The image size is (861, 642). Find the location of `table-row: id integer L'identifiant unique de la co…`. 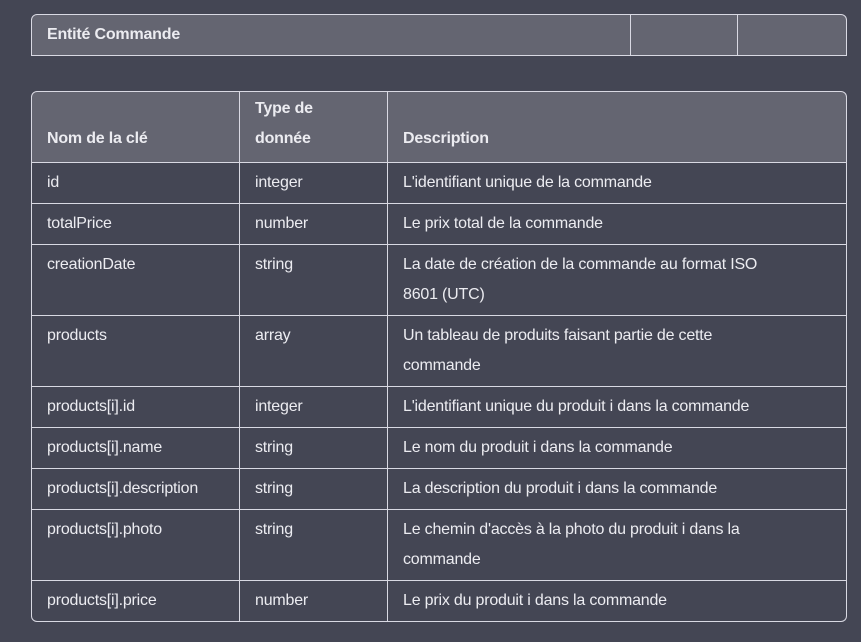

table-row: id integer L'identifiant unique de la co… is located at coordinates (439, 183).